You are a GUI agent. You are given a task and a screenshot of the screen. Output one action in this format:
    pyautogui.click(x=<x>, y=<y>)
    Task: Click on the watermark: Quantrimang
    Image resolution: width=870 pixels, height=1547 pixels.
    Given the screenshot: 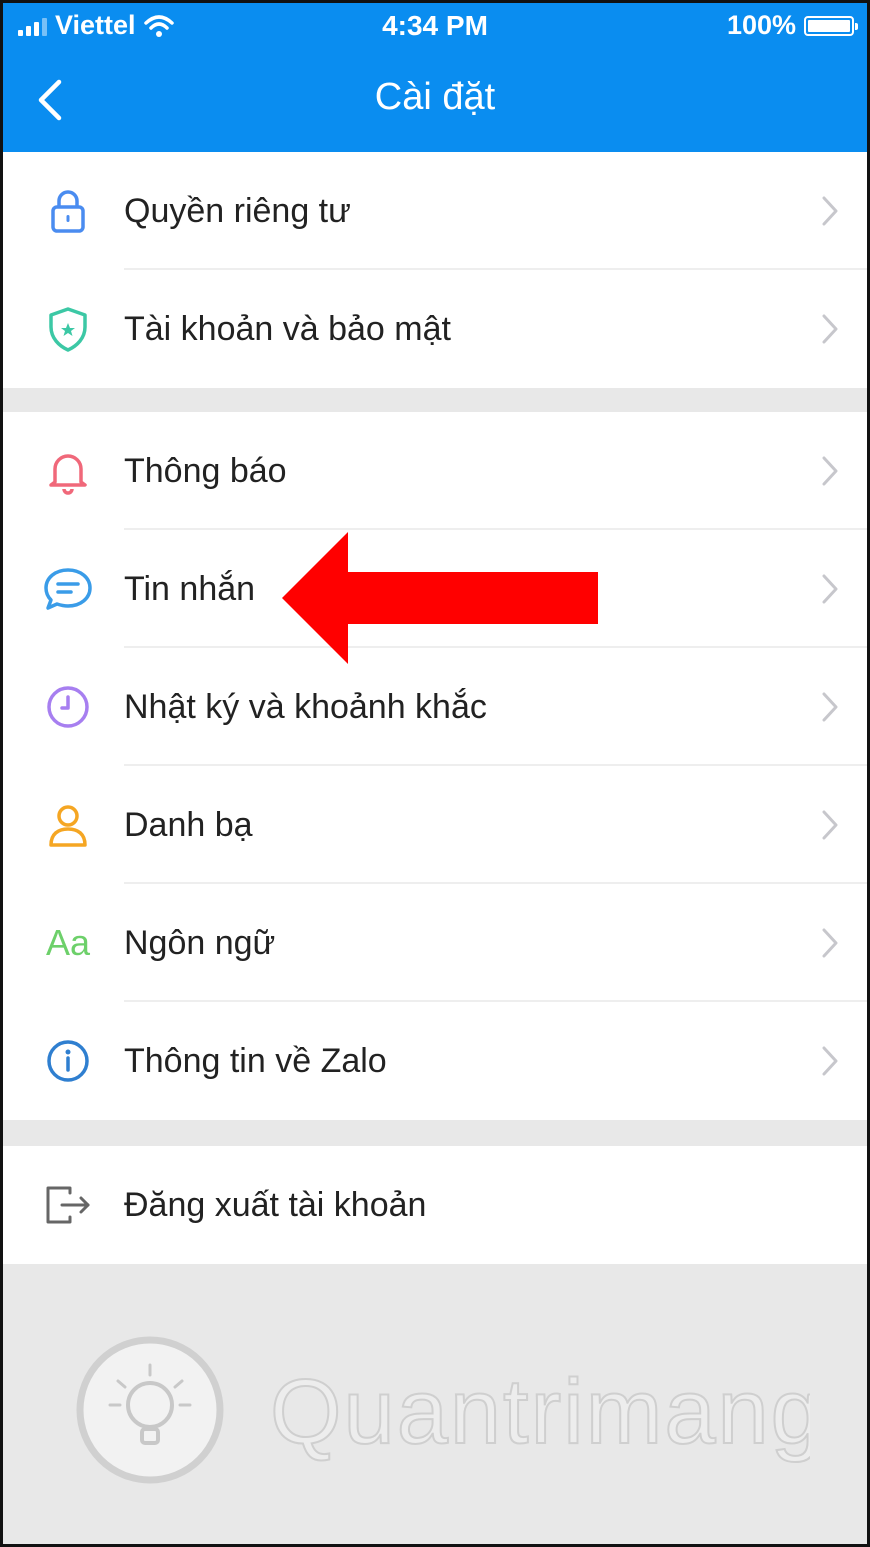 What is the action you would take?
    pyautogui.click(x=446, y=1410)
    